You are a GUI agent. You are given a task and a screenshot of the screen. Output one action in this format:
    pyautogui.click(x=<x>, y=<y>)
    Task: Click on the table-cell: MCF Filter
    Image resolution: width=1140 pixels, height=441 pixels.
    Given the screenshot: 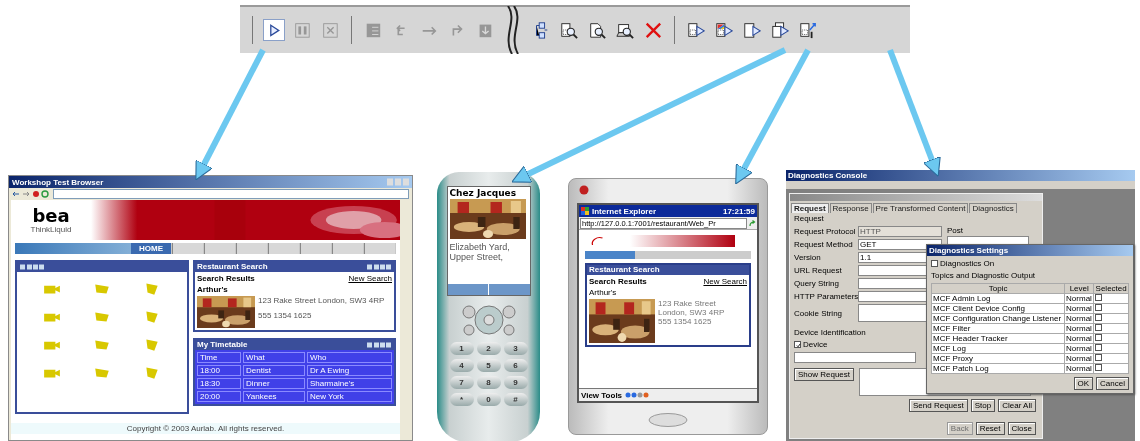 What is the action you would take?
    pyautogui.click(x=998, y=328)
    